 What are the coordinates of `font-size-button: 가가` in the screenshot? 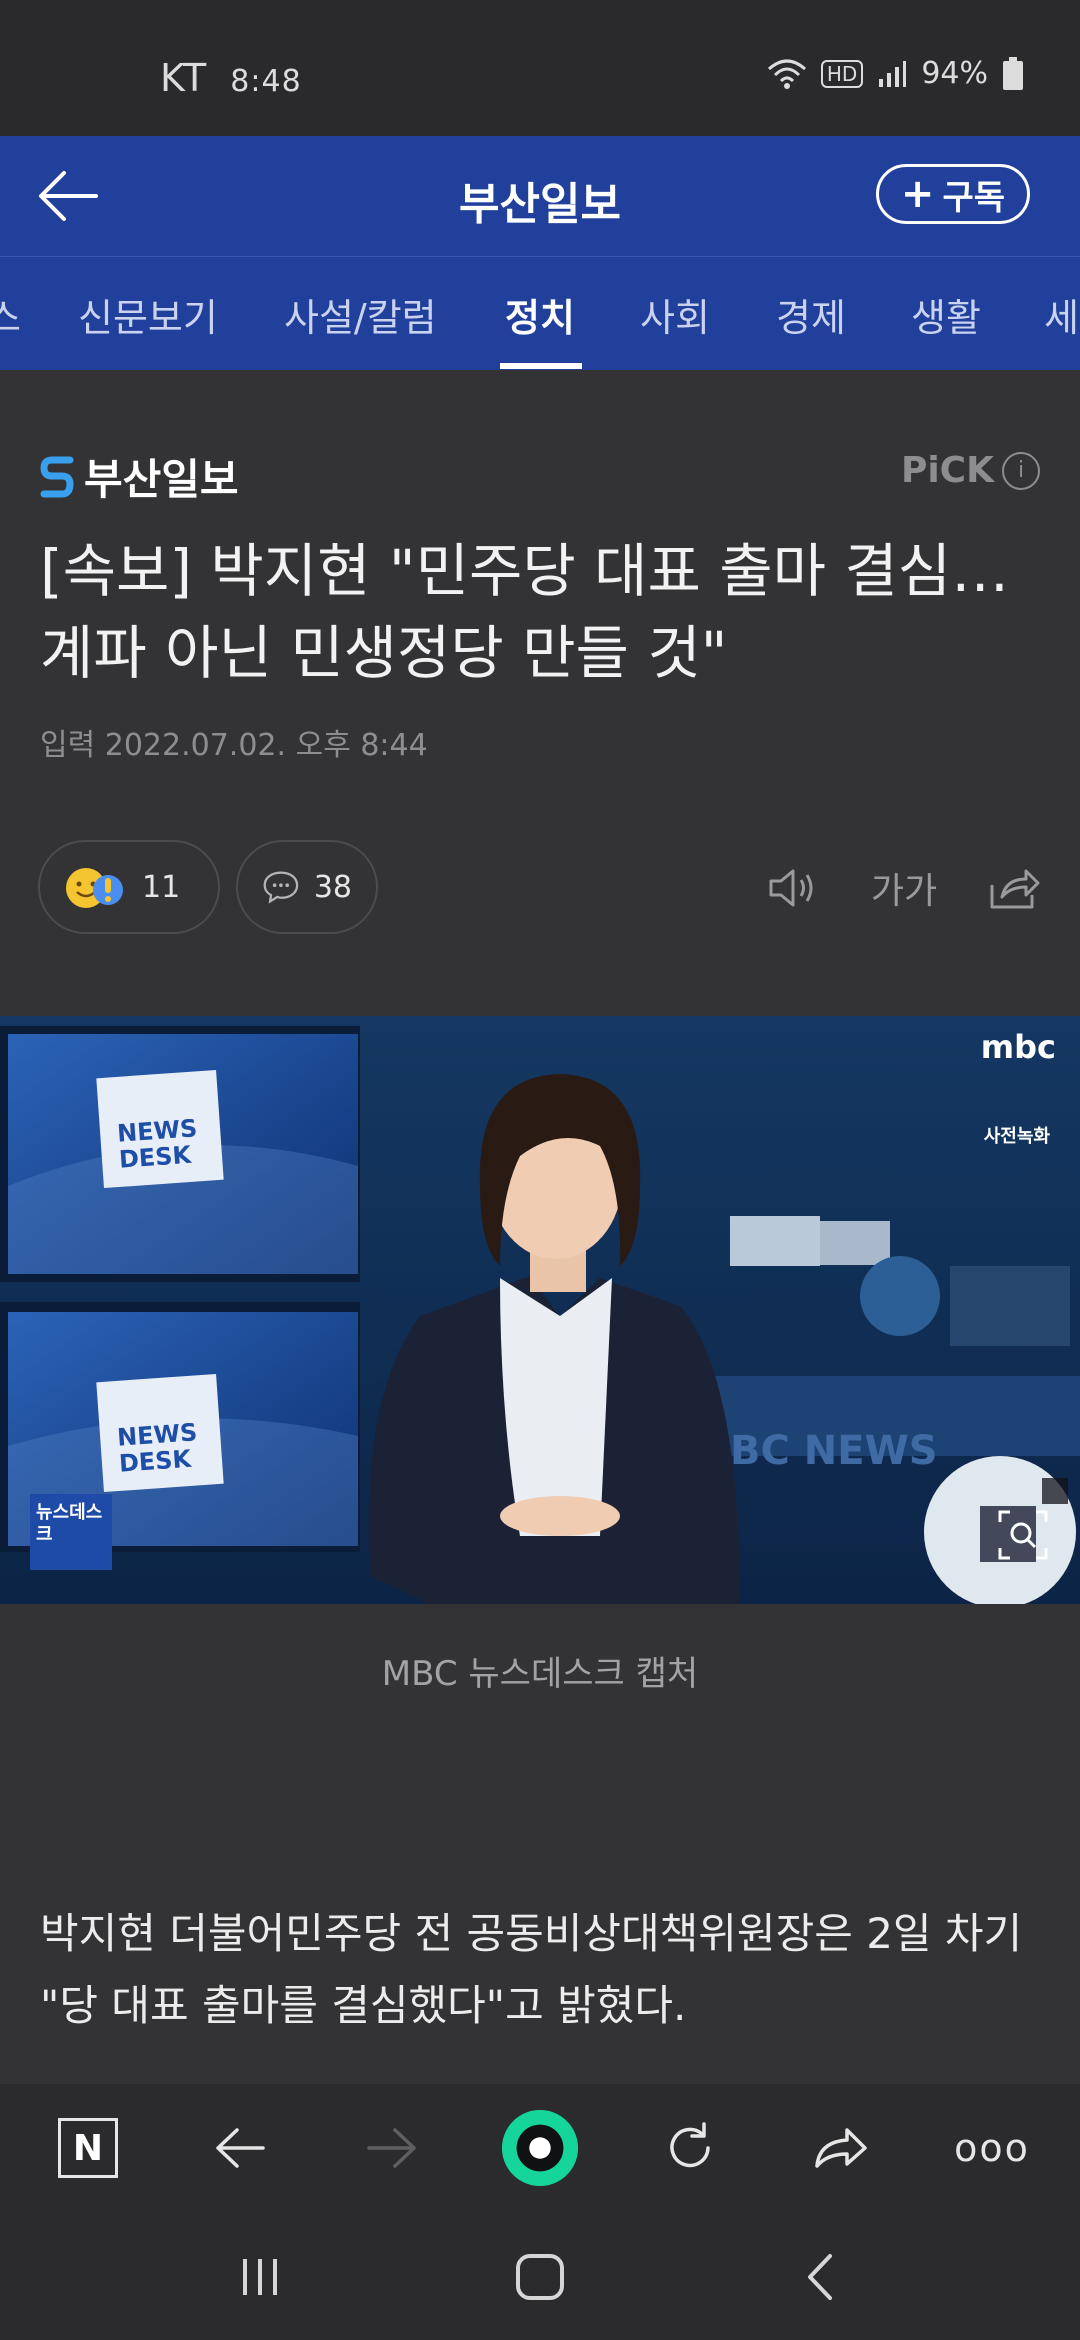 It's located at (904, 888).